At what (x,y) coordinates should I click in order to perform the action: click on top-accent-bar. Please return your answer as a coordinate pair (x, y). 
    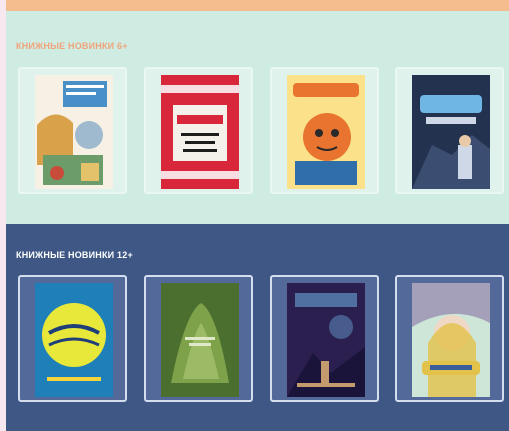
    Looking at the image, I should click on (257, 5).